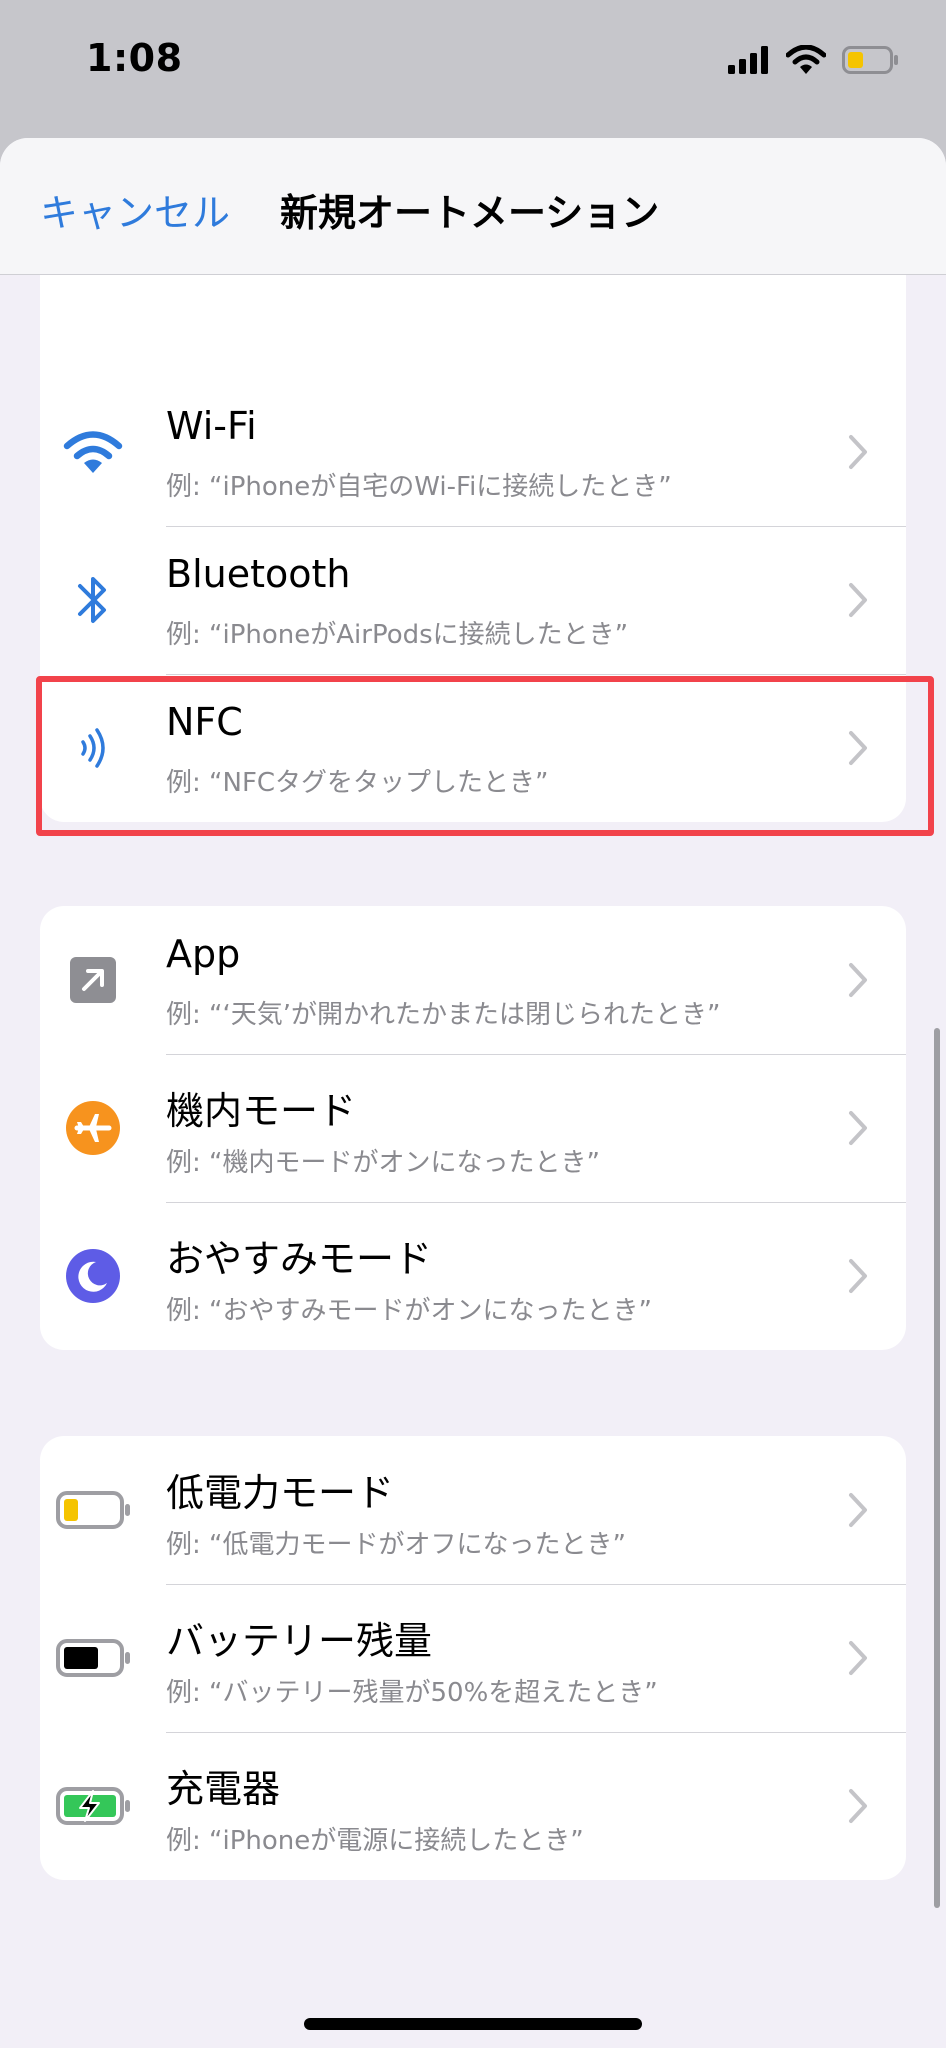 The height and width of the screenshot is (2048, 946). What do you see at coordinates (473, 1276) in the screenshot?
I see `do-not-disturb-trigger-row: おやすみモード 例: “おやすみモードがオンになったとき”` at bounding box center [473, 1276].